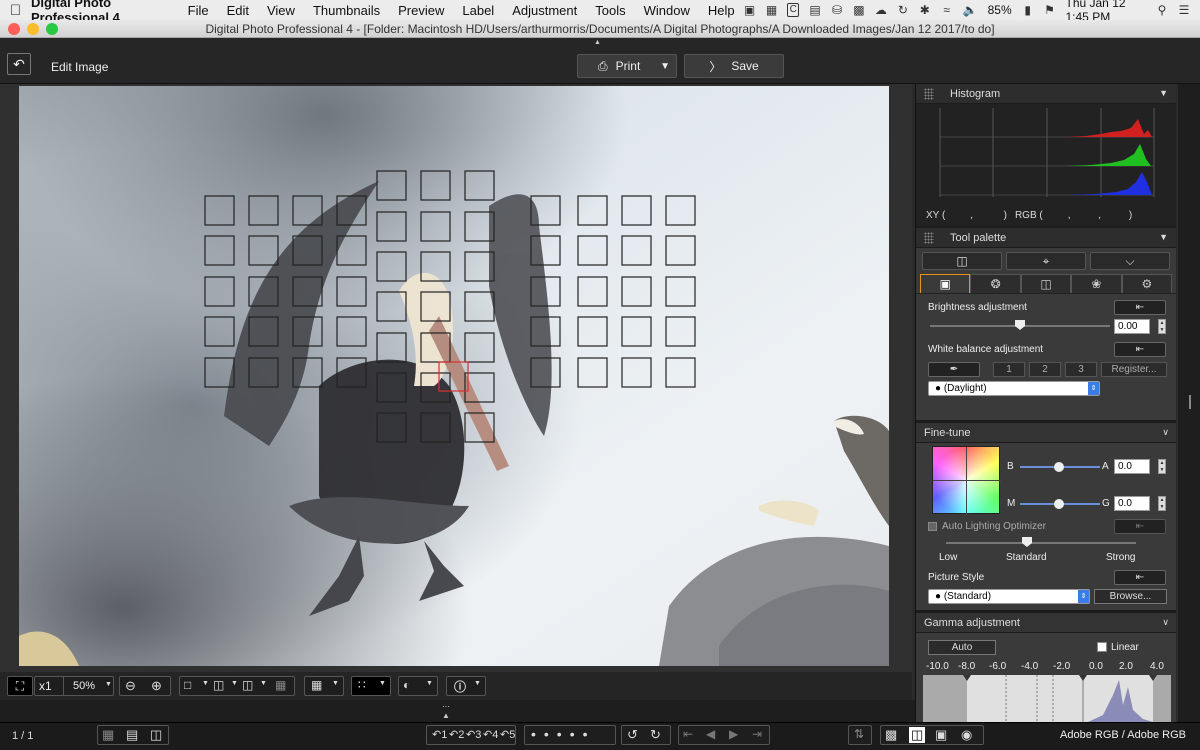 The height and width of the screenshot is (750, 1200). I want to click on display-icon: ▣, so click(750, 10).